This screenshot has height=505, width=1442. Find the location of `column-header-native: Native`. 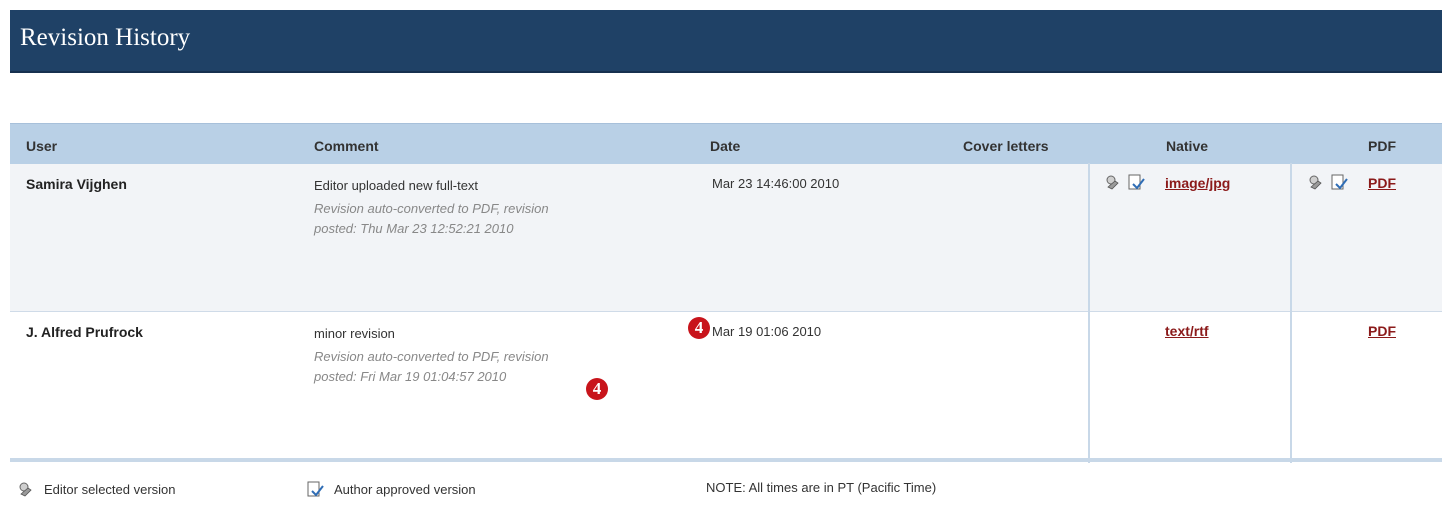

column-header-native: Native is located at coordinates (1187, 146).